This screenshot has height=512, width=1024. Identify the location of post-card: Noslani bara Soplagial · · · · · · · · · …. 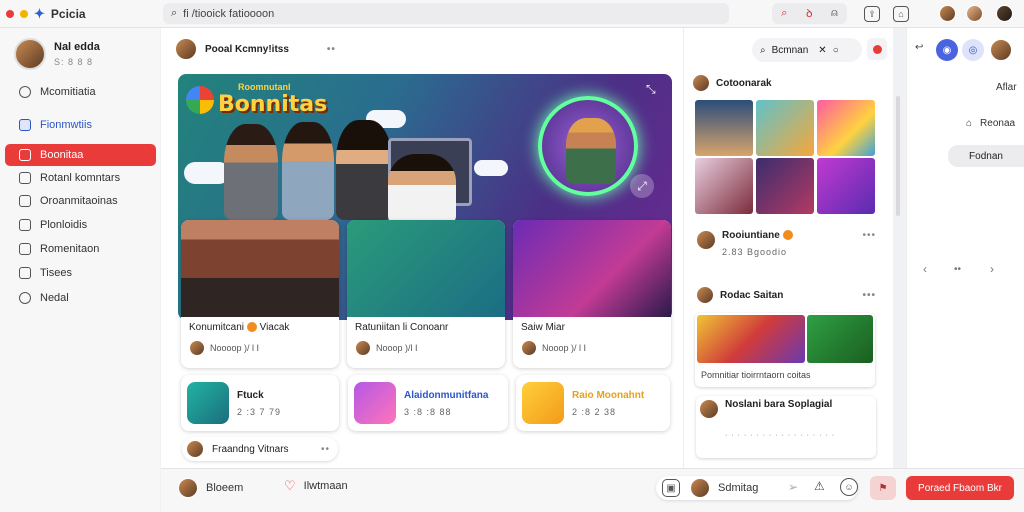
(786, 427).